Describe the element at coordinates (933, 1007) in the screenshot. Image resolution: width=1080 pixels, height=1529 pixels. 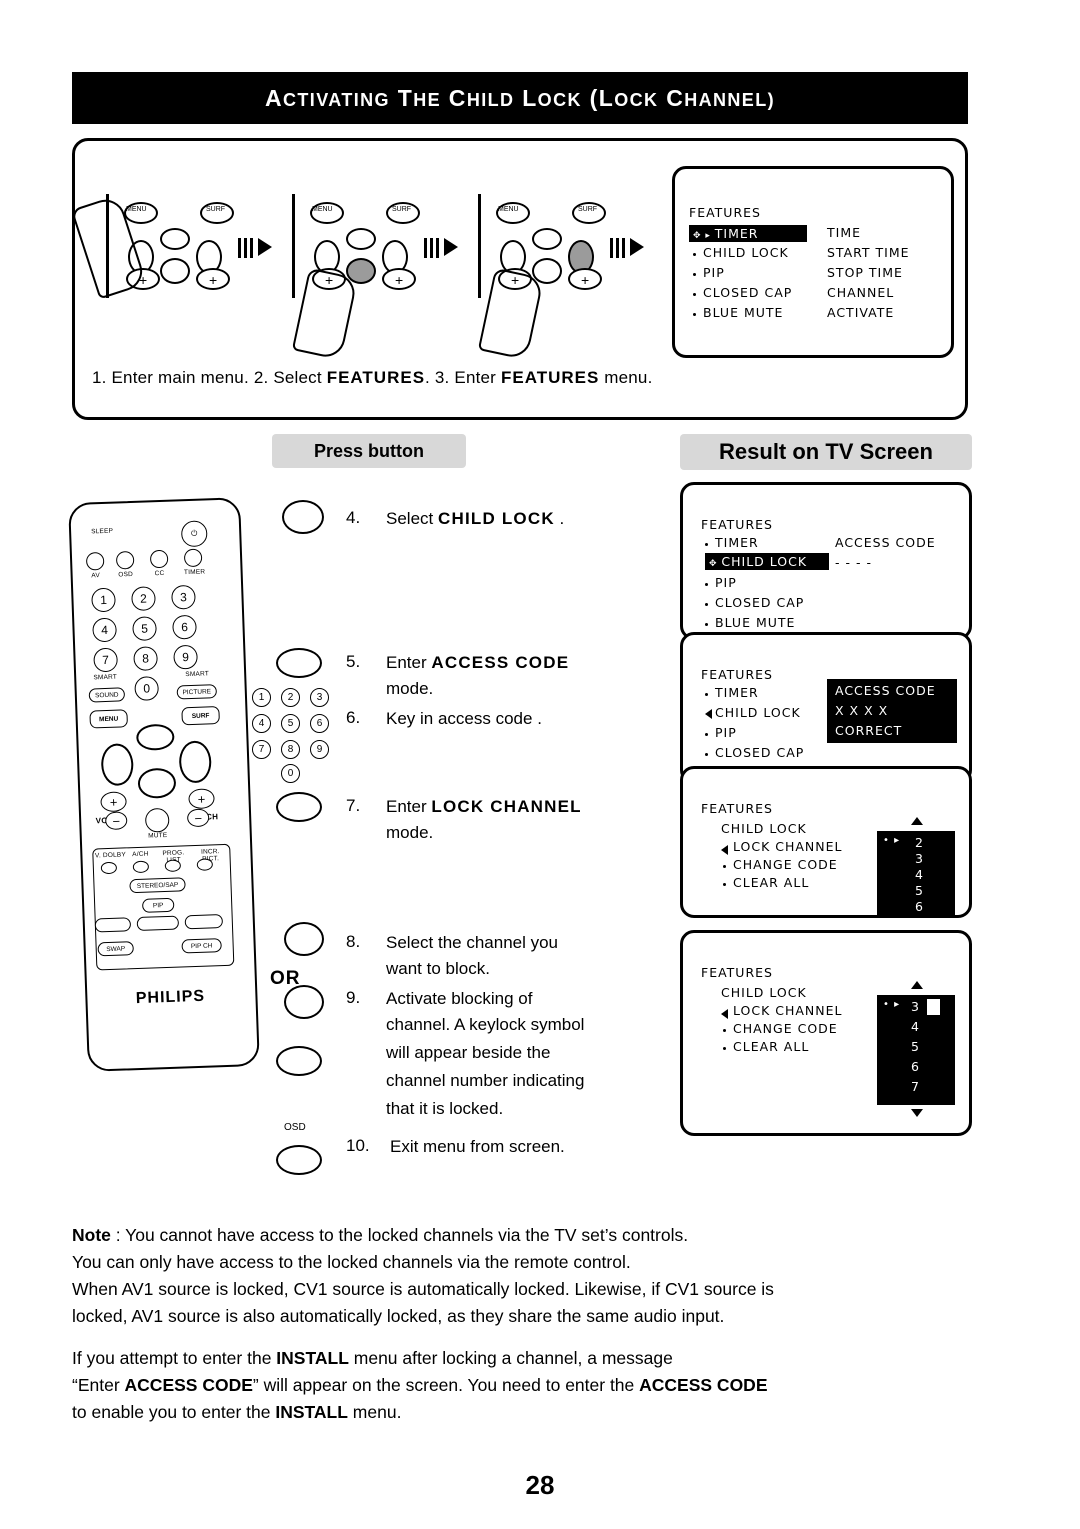
I see `keylock-icon` at that location.